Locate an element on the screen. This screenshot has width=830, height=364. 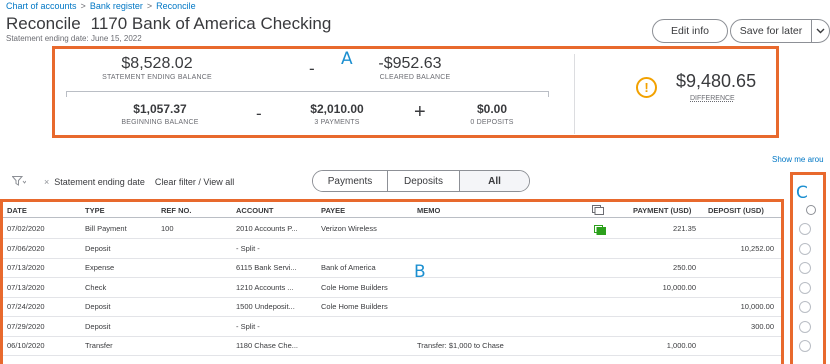
statement-ending-balance-value: $8,528.02 is located at coordinates (157, 63).